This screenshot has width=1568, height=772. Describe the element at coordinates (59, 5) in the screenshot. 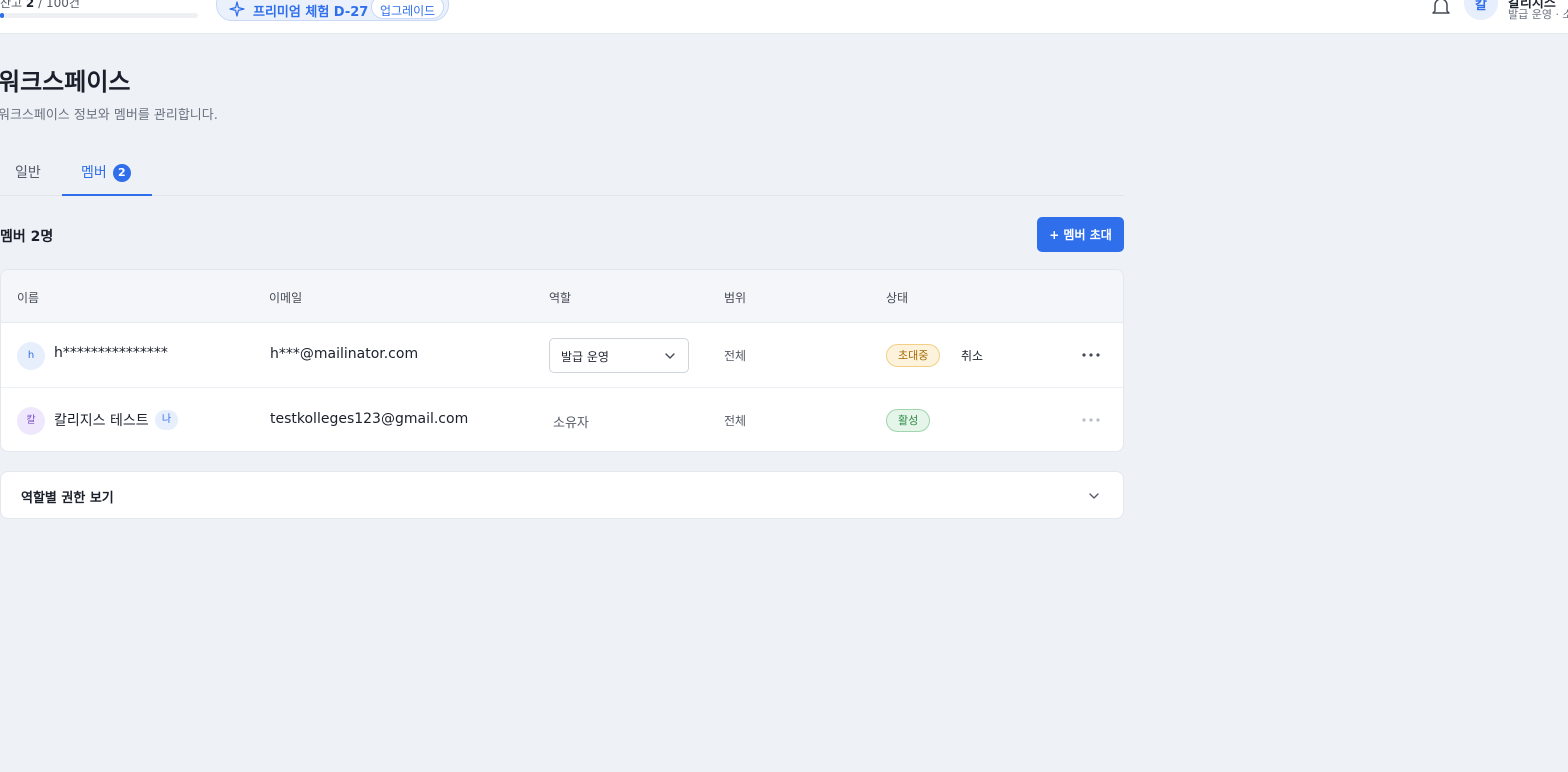

I see `quota-total: / 100건` at that location.